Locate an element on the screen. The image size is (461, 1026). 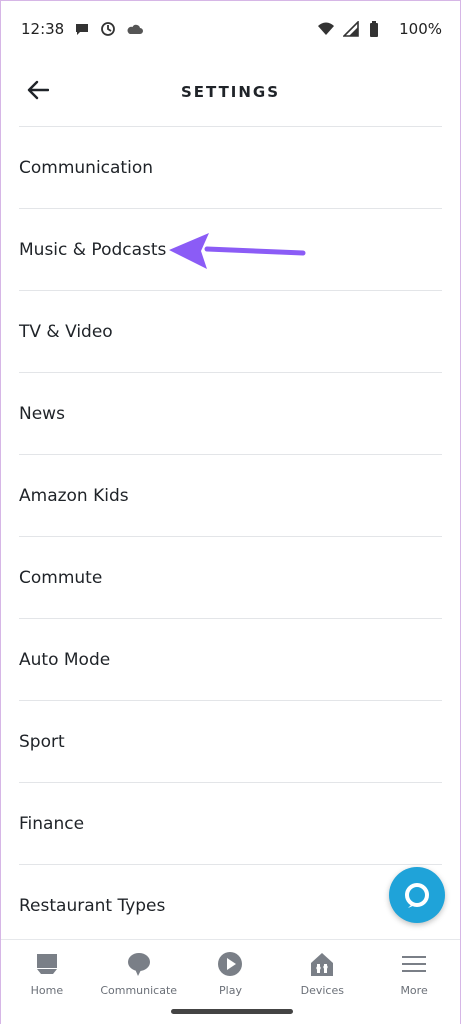
play-icon is located at coordinates (230, 964).